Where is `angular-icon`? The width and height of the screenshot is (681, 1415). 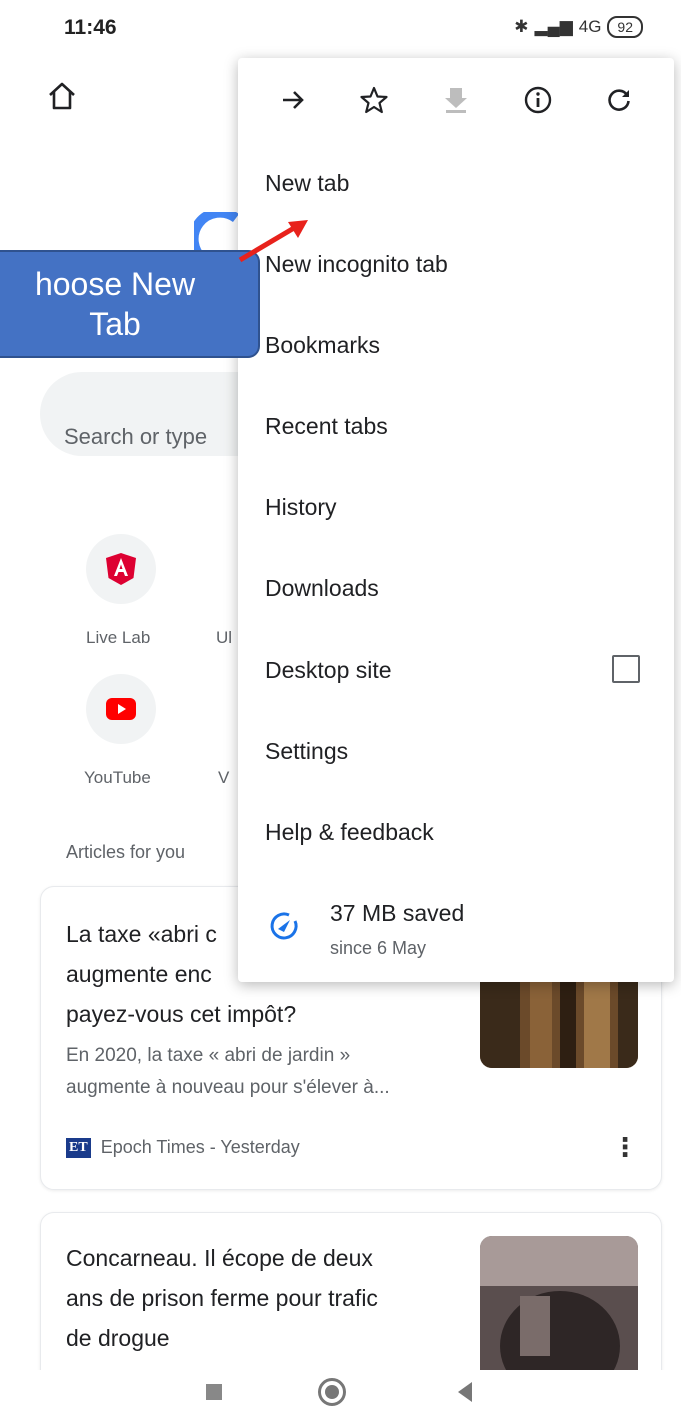
angular-icon is located at coordinates (121, 569).